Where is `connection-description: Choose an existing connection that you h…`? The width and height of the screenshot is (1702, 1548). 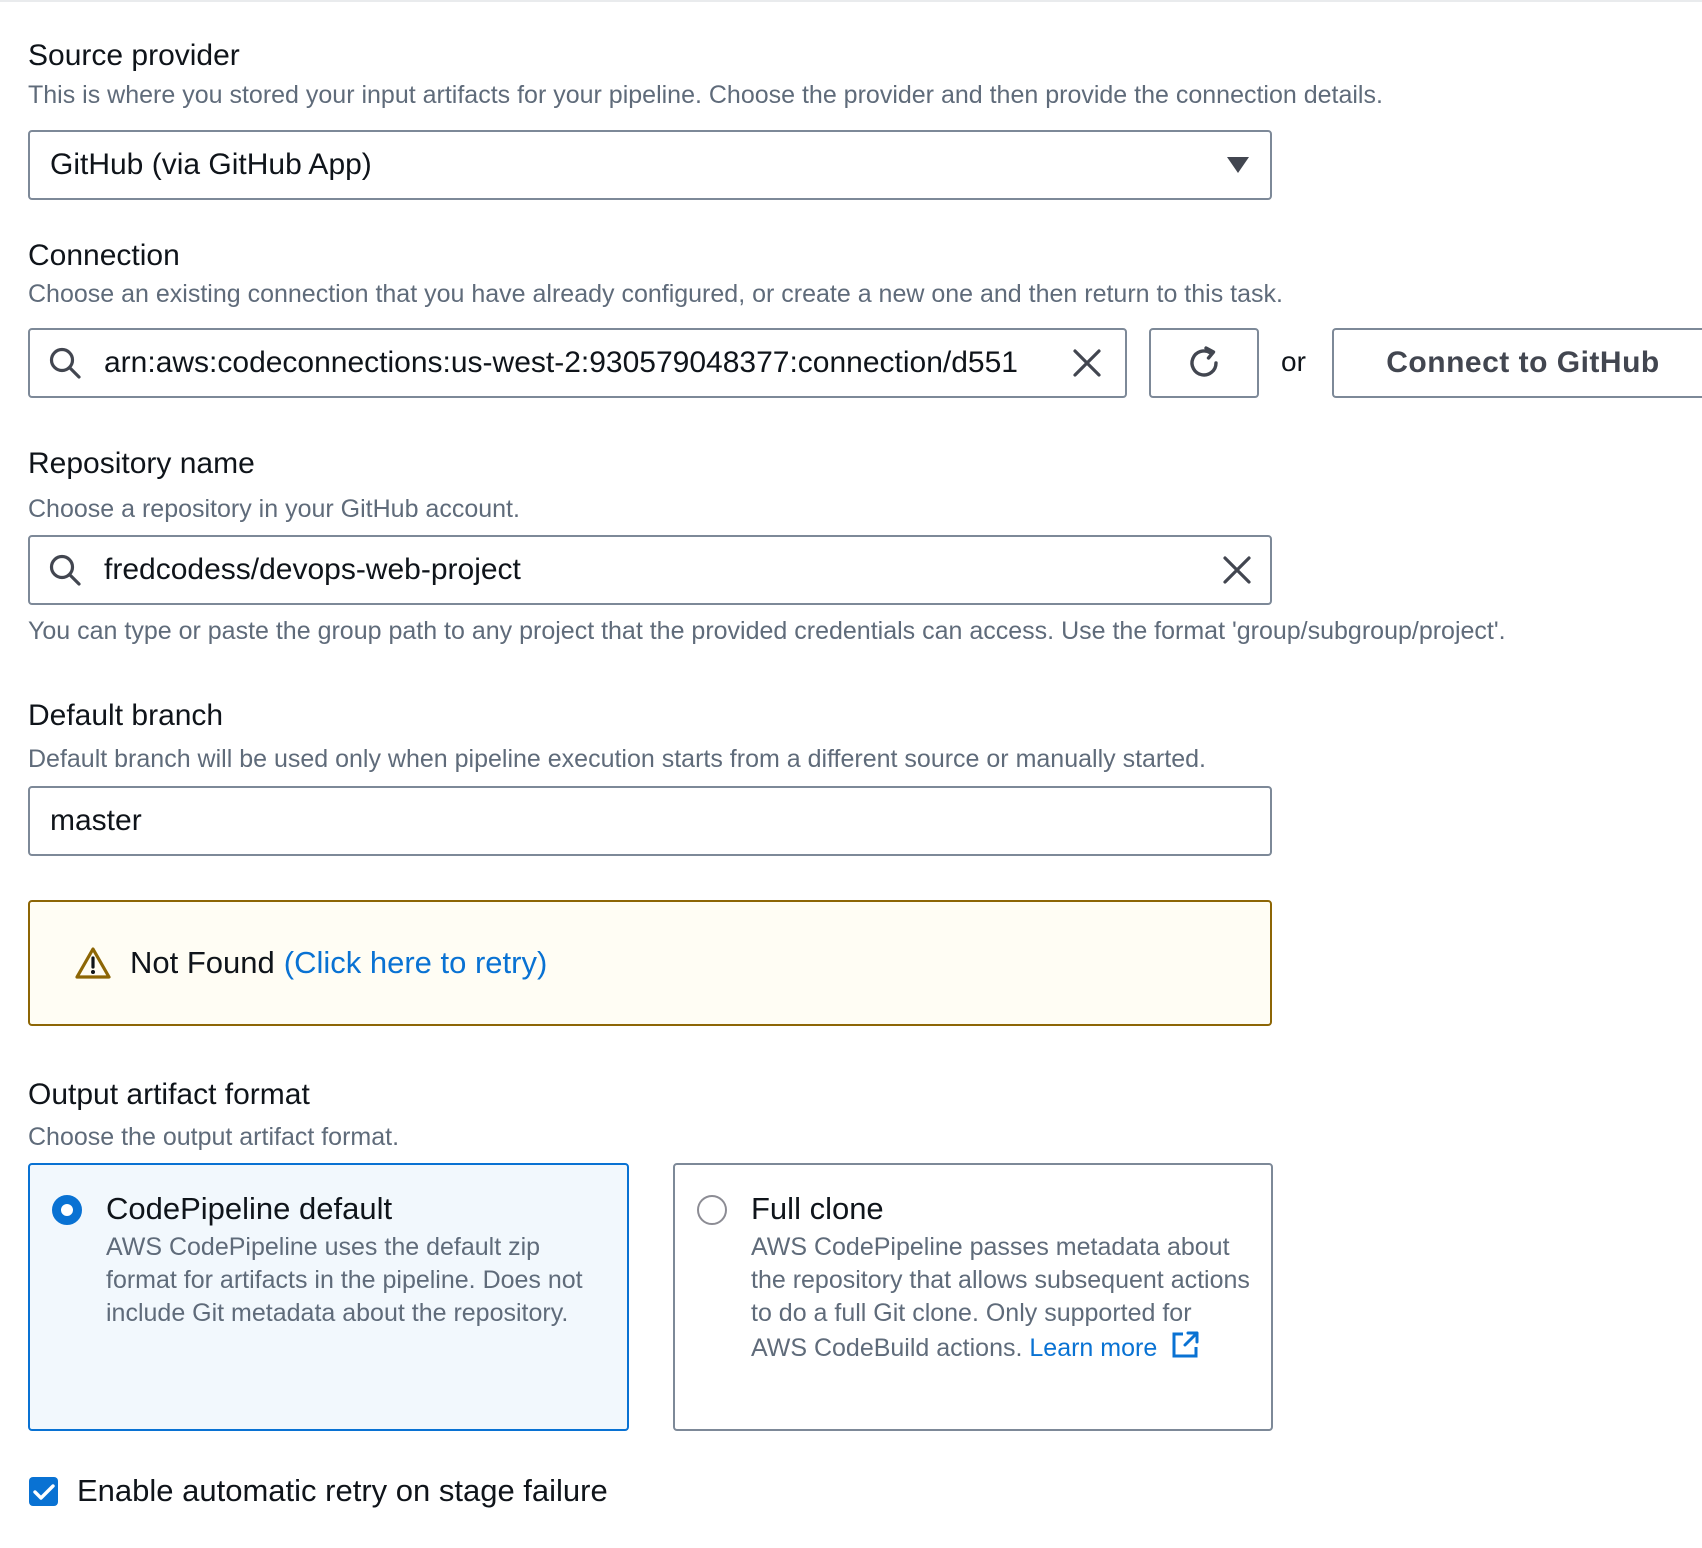
connection-description: Choose an existing connection that you h… is located at coordinates (655, 294).